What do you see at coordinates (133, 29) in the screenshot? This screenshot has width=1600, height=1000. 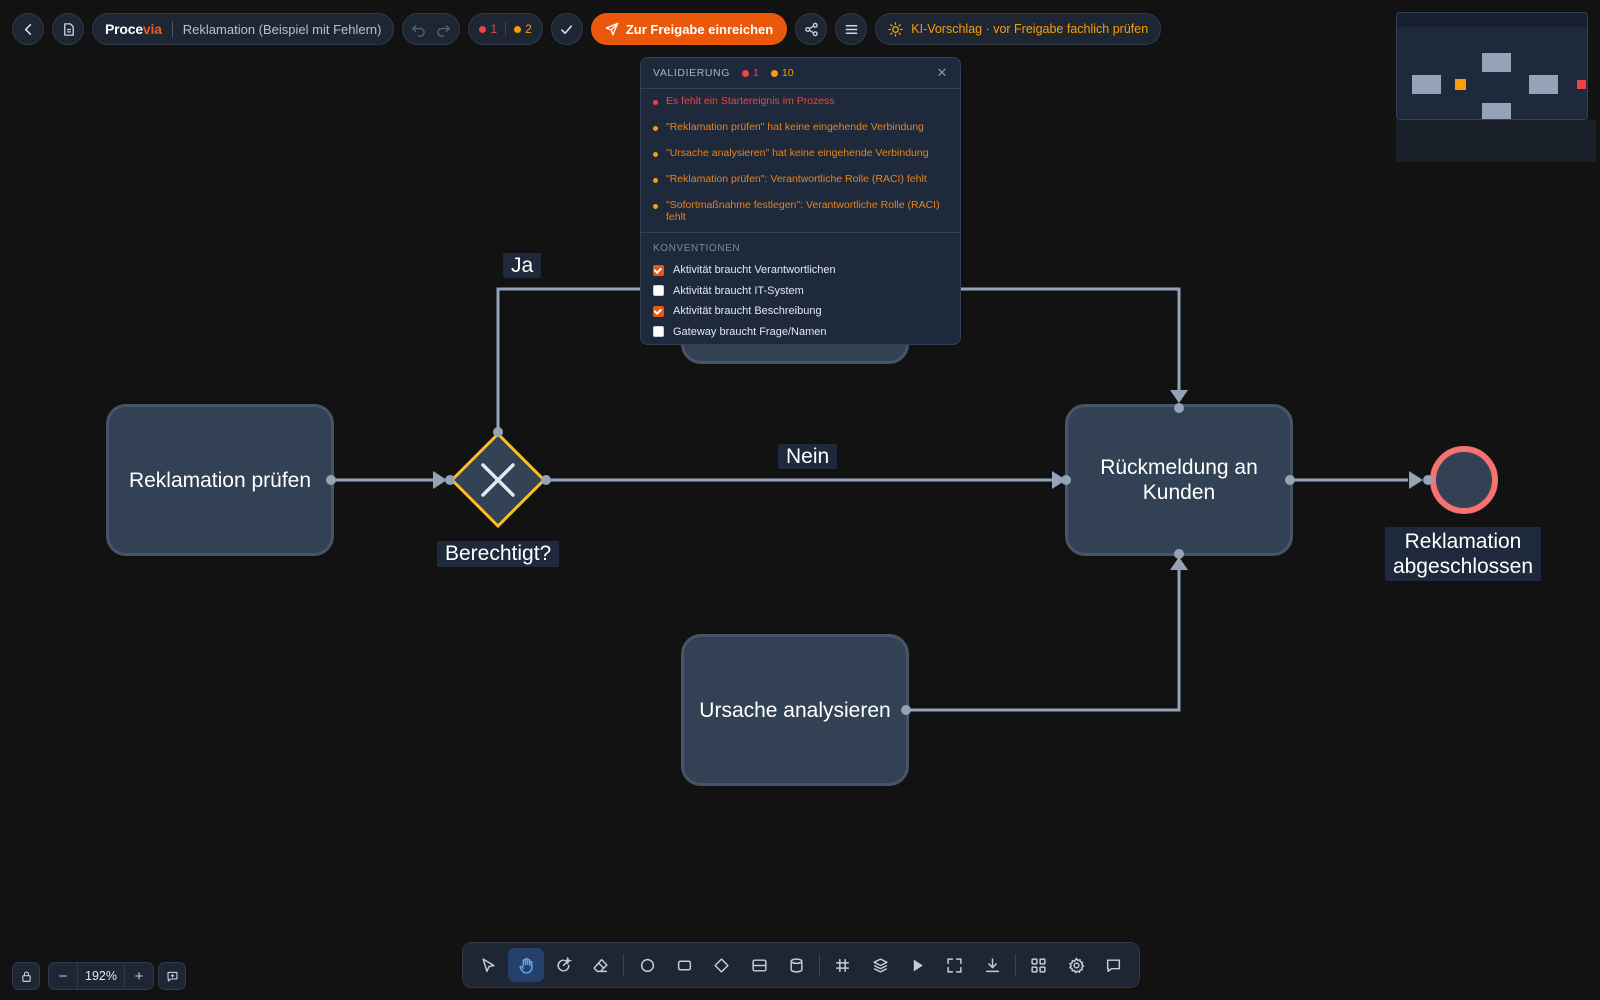 I see `logo: Procevia` at bounding box center [133, 29].